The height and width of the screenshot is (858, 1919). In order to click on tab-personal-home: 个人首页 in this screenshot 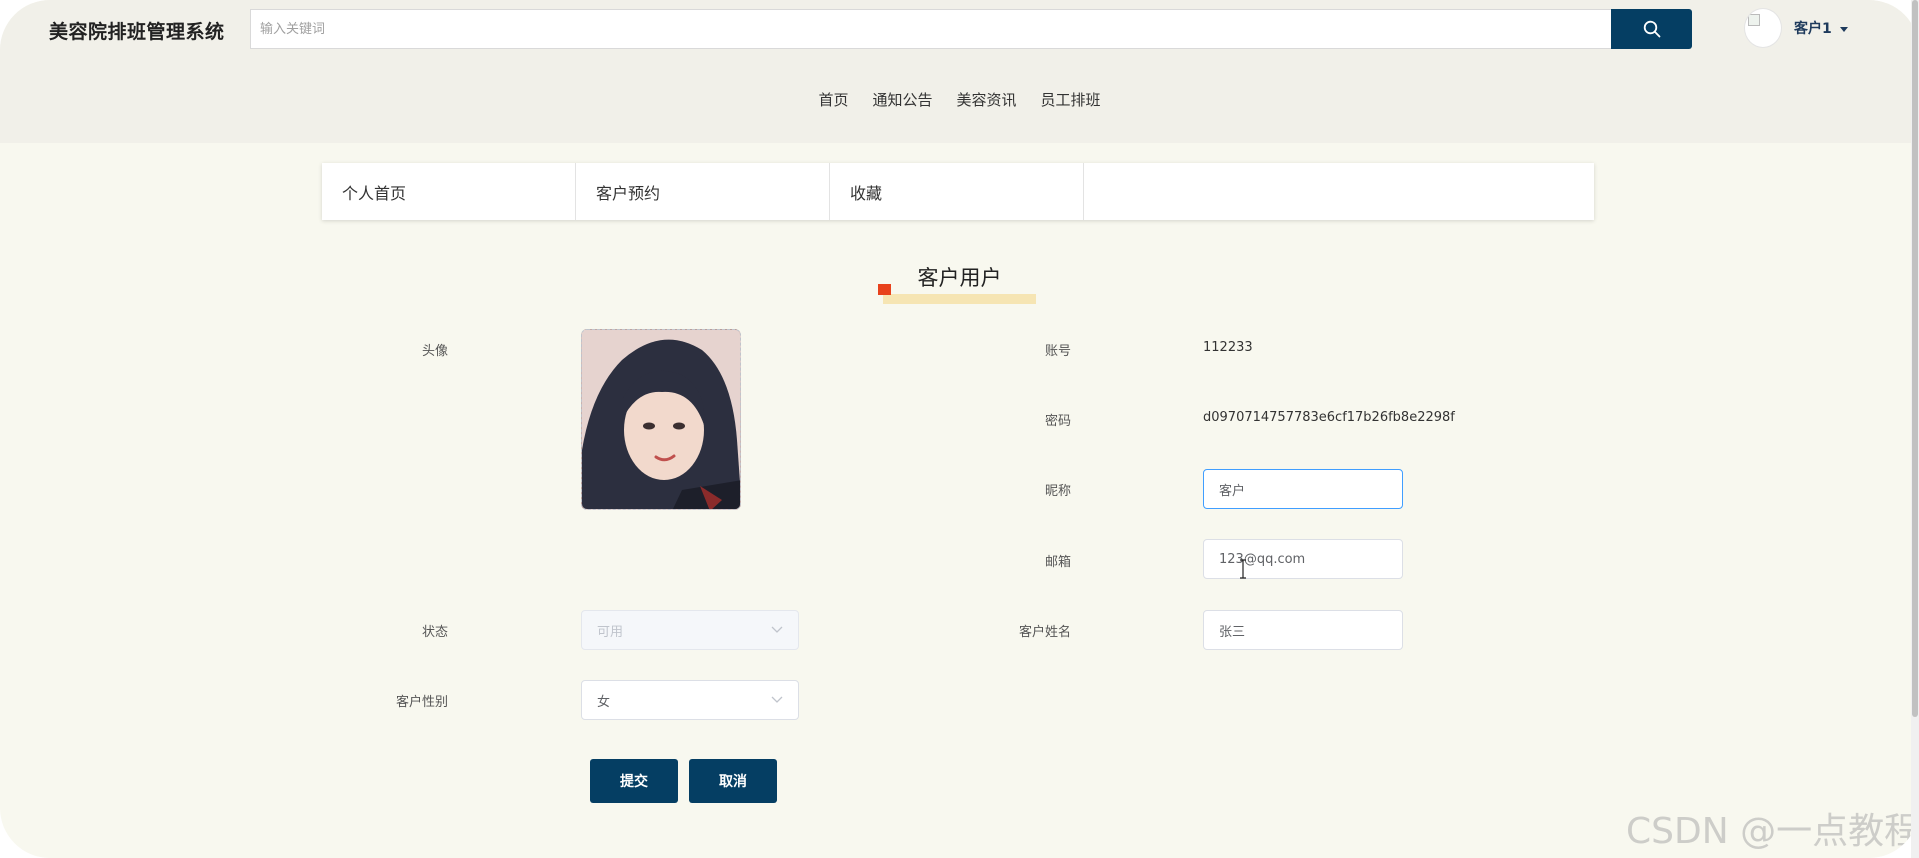, I will do `click(449, 191)`.